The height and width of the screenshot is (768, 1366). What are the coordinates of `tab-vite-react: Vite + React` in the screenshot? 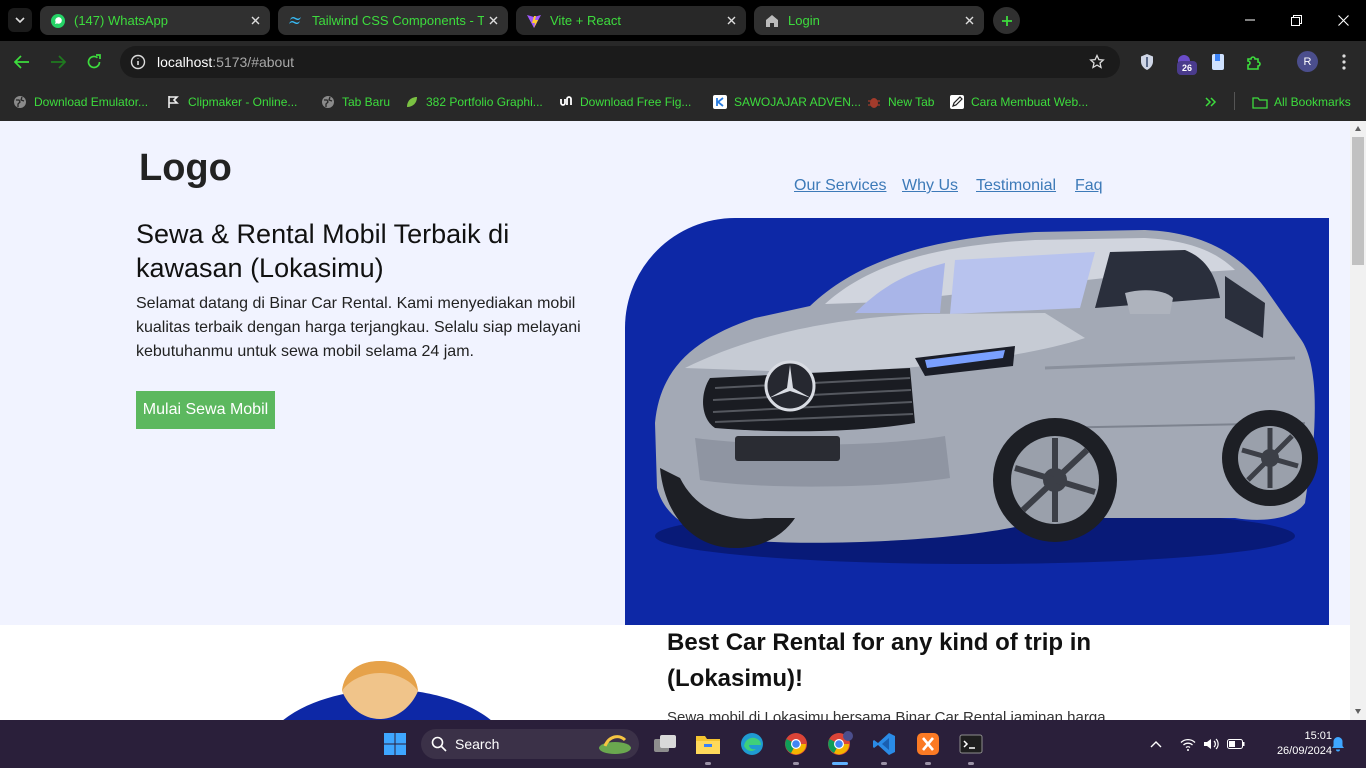 It's located at (631, 20).